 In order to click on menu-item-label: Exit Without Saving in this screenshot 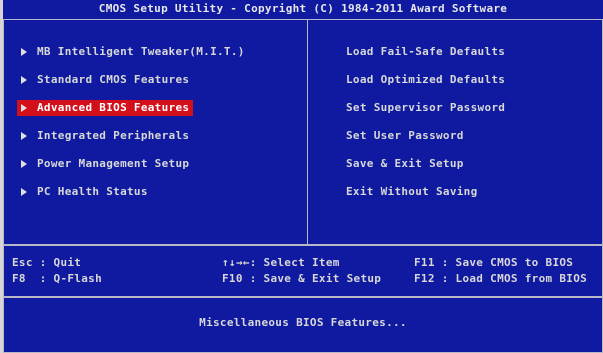, I will do `click(412, 191)`.